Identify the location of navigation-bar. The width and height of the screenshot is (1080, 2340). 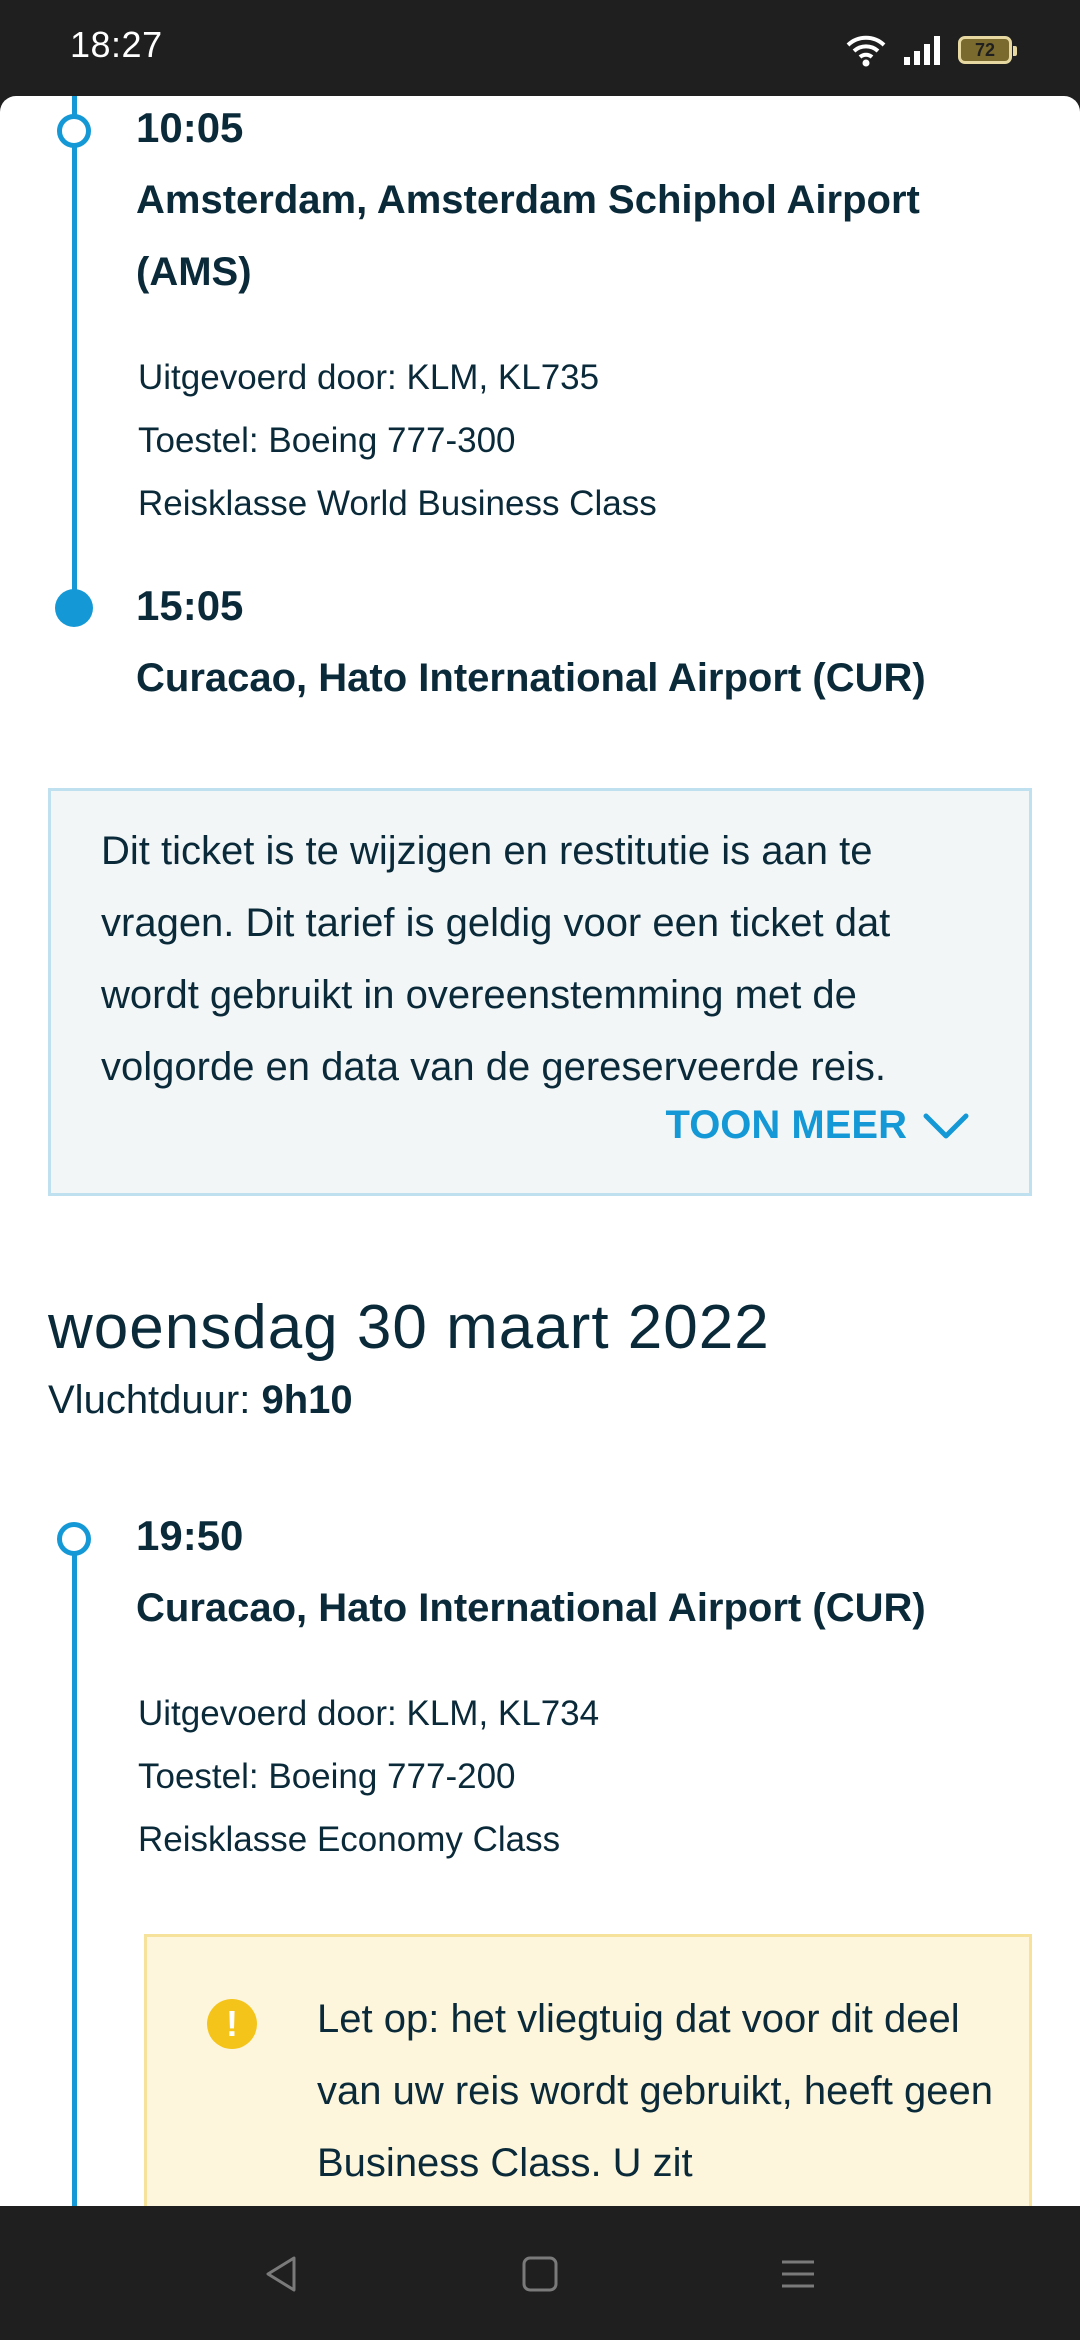
(540, 2273).